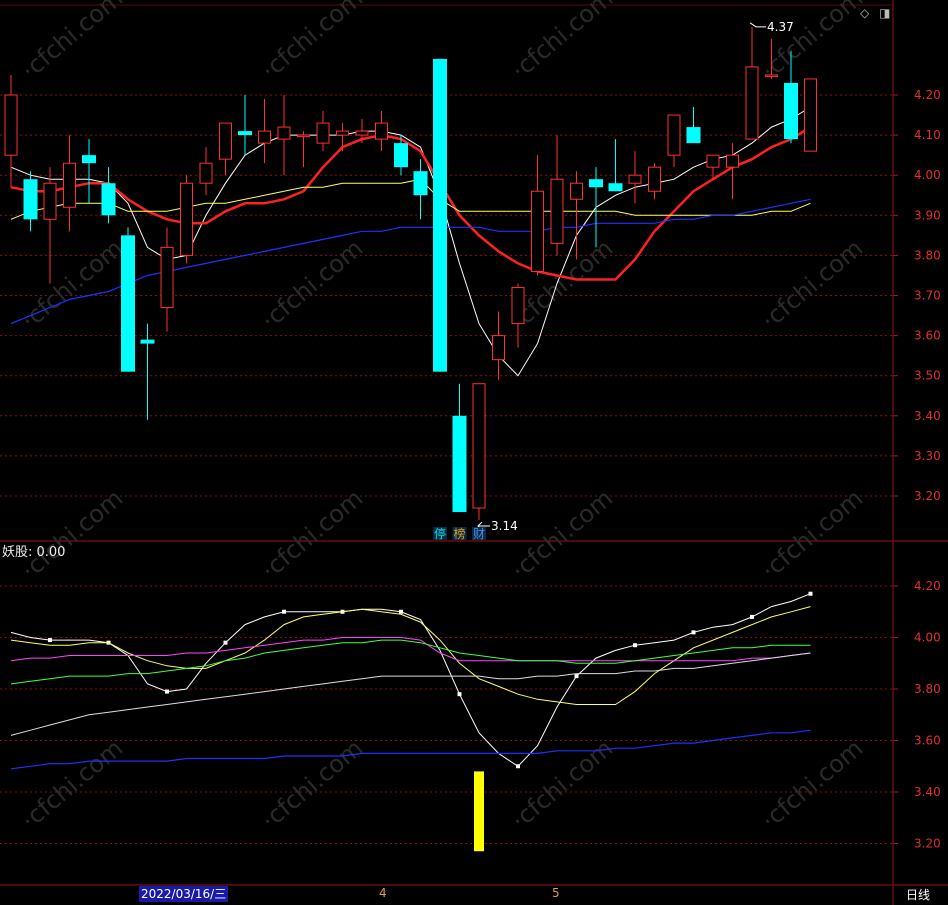 This screenshot has height=905, width=948. I want to click on indicator-label: 妖股: 0.00, so click(34, 552).